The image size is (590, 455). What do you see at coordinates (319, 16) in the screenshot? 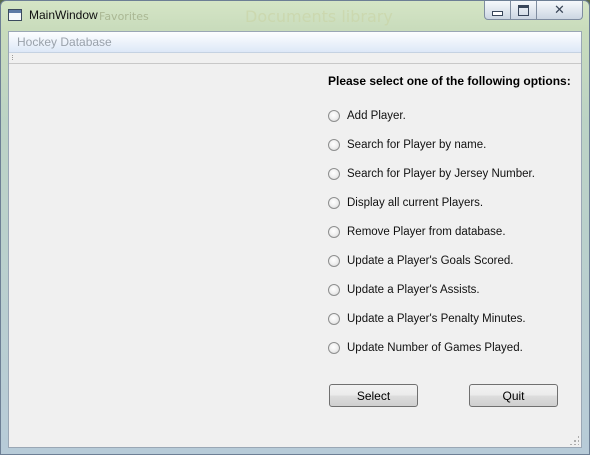
I see `background-text-library: Documents library` at bounding box center [319, 16].